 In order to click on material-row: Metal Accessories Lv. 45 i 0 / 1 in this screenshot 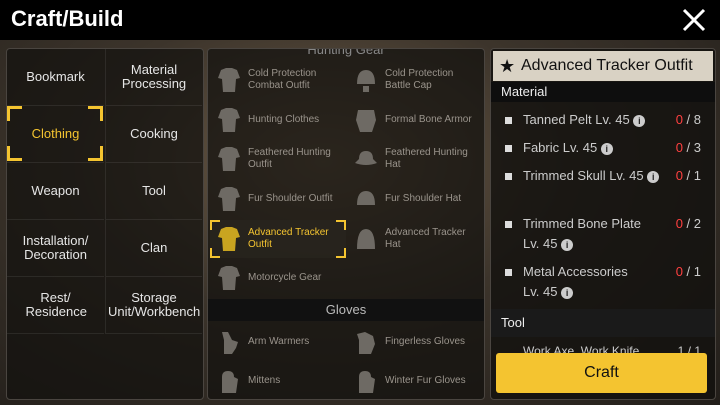, I will do `click(607, 282)`.